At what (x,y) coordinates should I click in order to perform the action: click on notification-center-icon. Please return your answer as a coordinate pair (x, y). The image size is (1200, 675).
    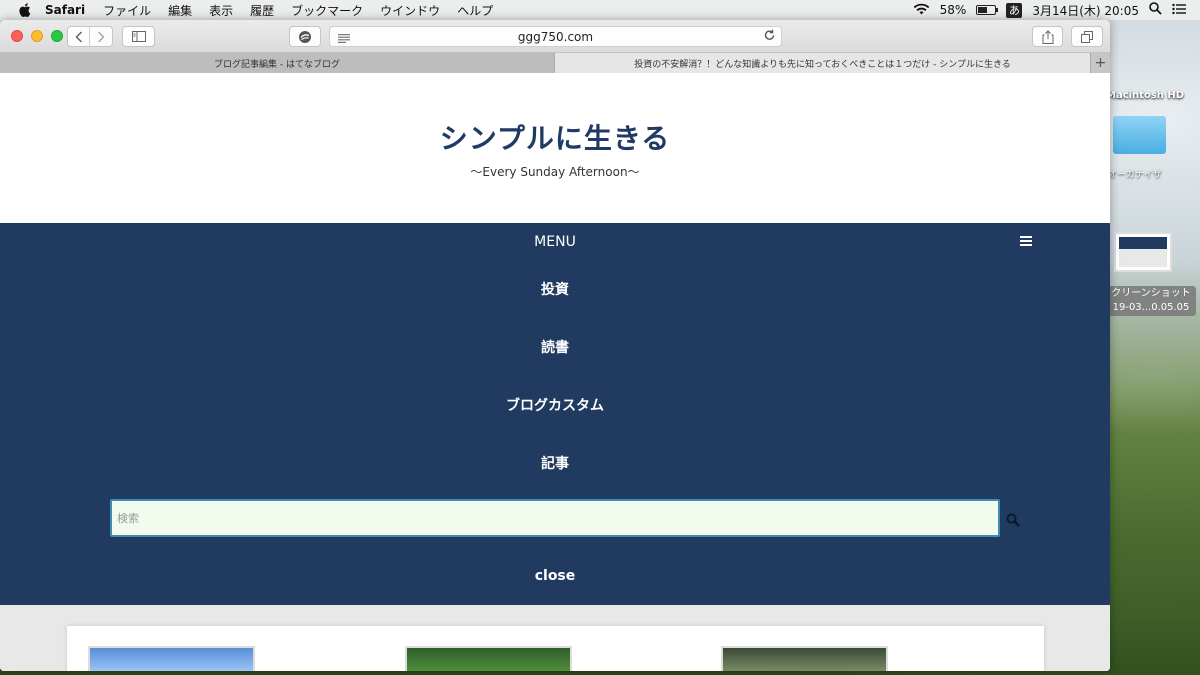
    Looking at the image, I should click on (1179, 10).